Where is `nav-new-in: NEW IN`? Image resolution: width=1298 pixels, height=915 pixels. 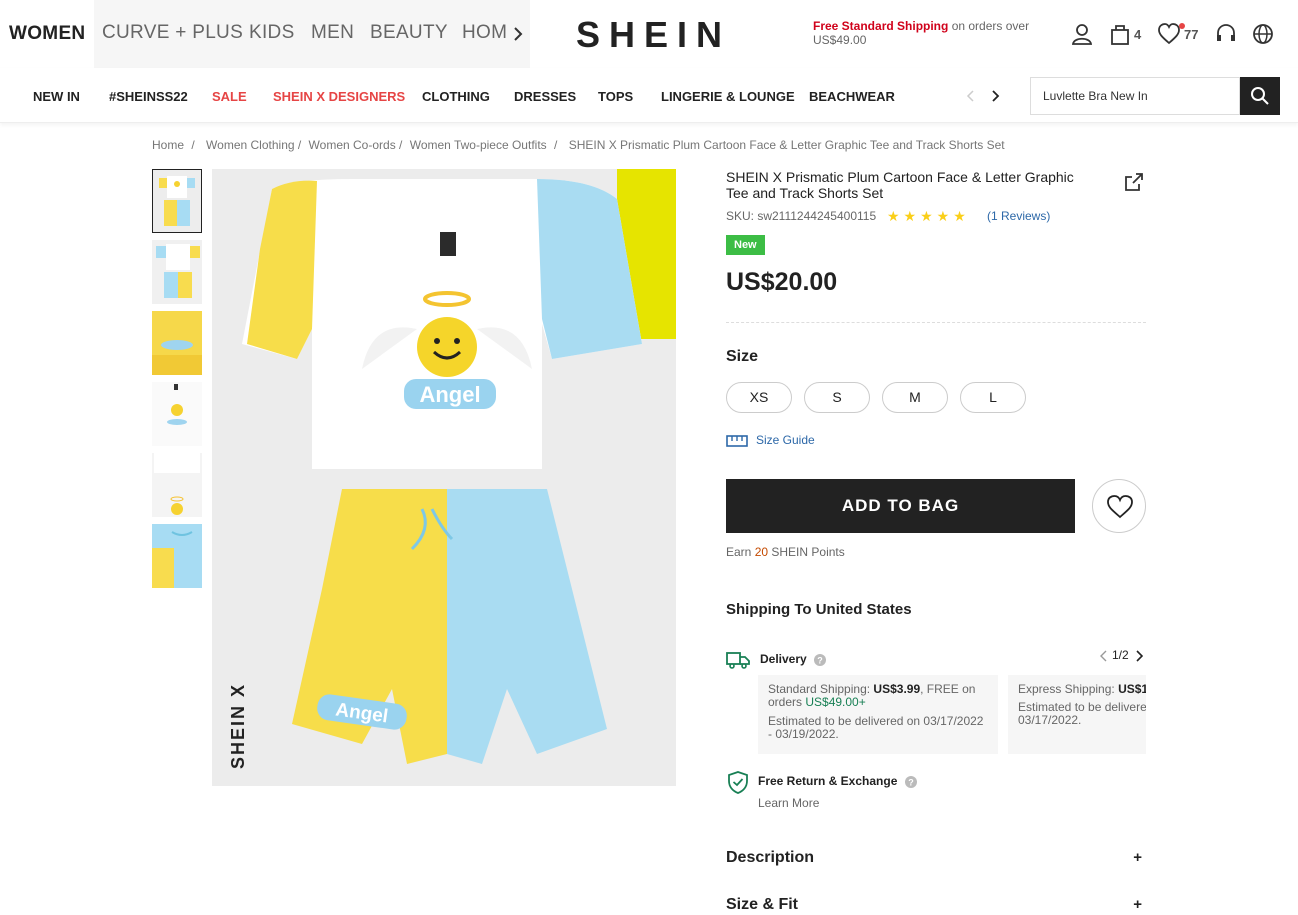
nav-new-in: NEW IN is located at coordinates (56, 96).